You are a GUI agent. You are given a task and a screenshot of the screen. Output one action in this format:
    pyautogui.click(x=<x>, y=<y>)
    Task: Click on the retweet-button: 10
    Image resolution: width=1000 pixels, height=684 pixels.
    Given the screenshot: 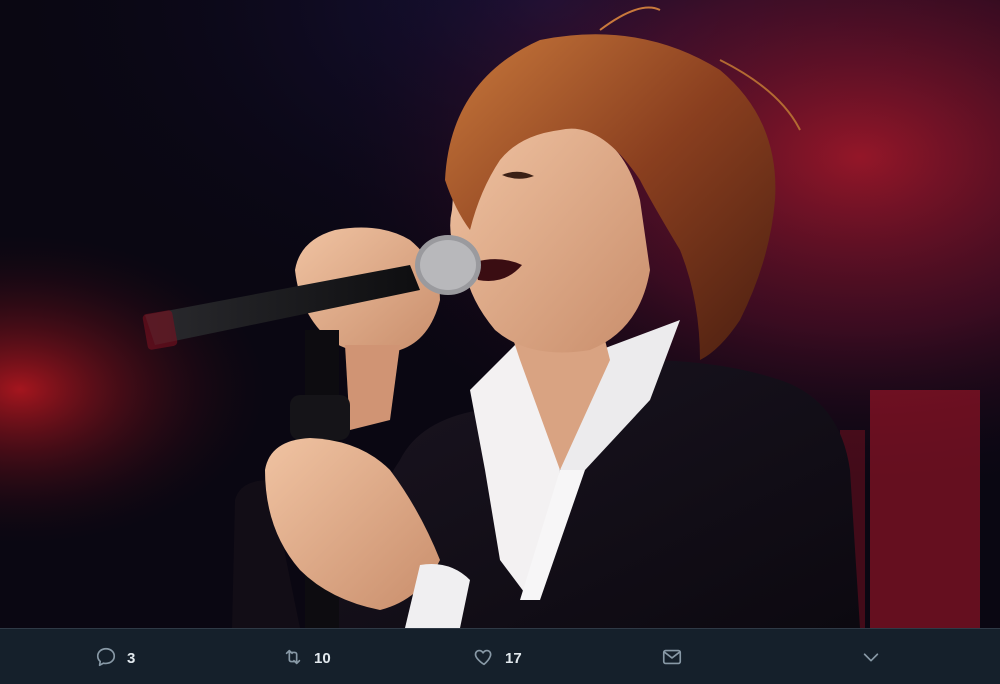 What is the action you would take?
    pyautogui.click(x=306, y=656)
    